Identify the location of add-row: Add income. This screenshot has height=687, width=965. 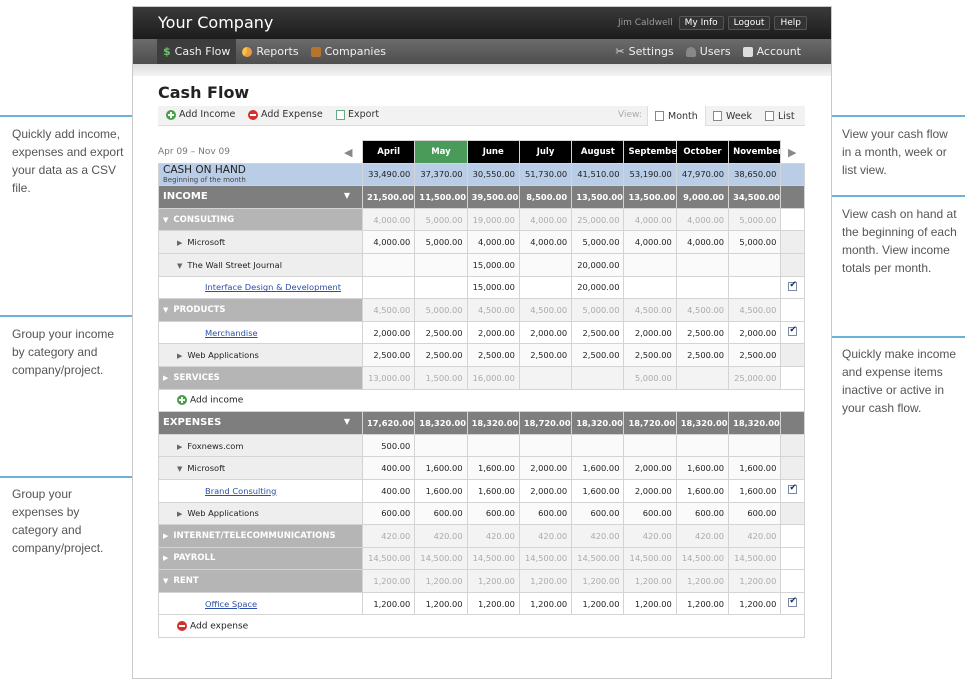
(481, 400).